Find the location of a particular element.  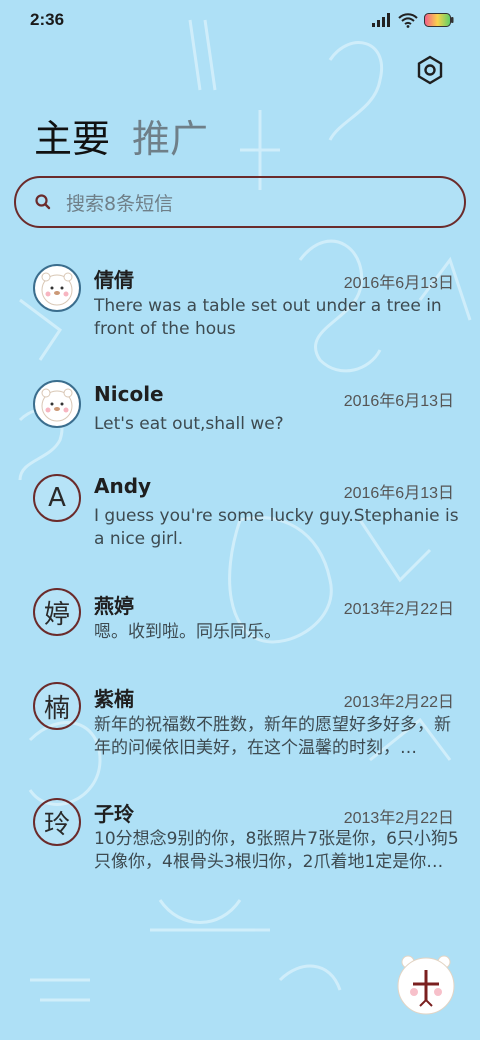

contact-name: 子玲 is located at coordinates (114, 814).